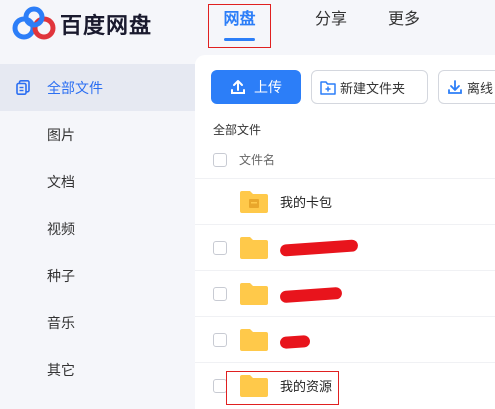 This screenshot has height=409, width=495. I want to click on highlight-box-tab, so click(239, 26).